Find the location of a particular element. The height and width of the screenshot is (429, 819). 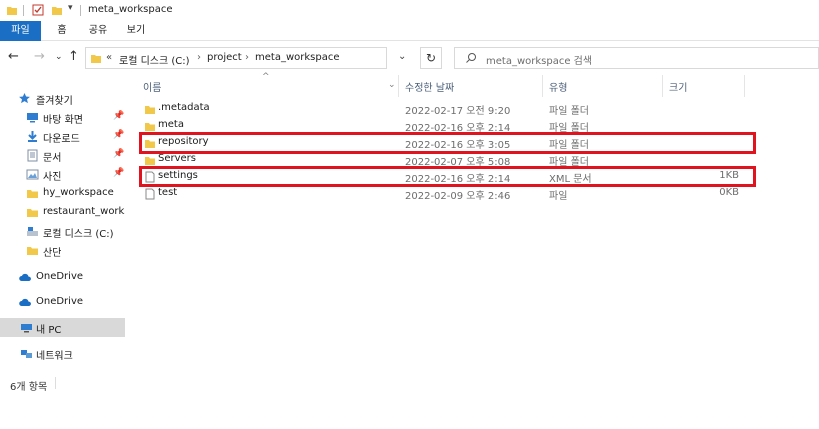

search-icon is located at coordinates (471, 58).